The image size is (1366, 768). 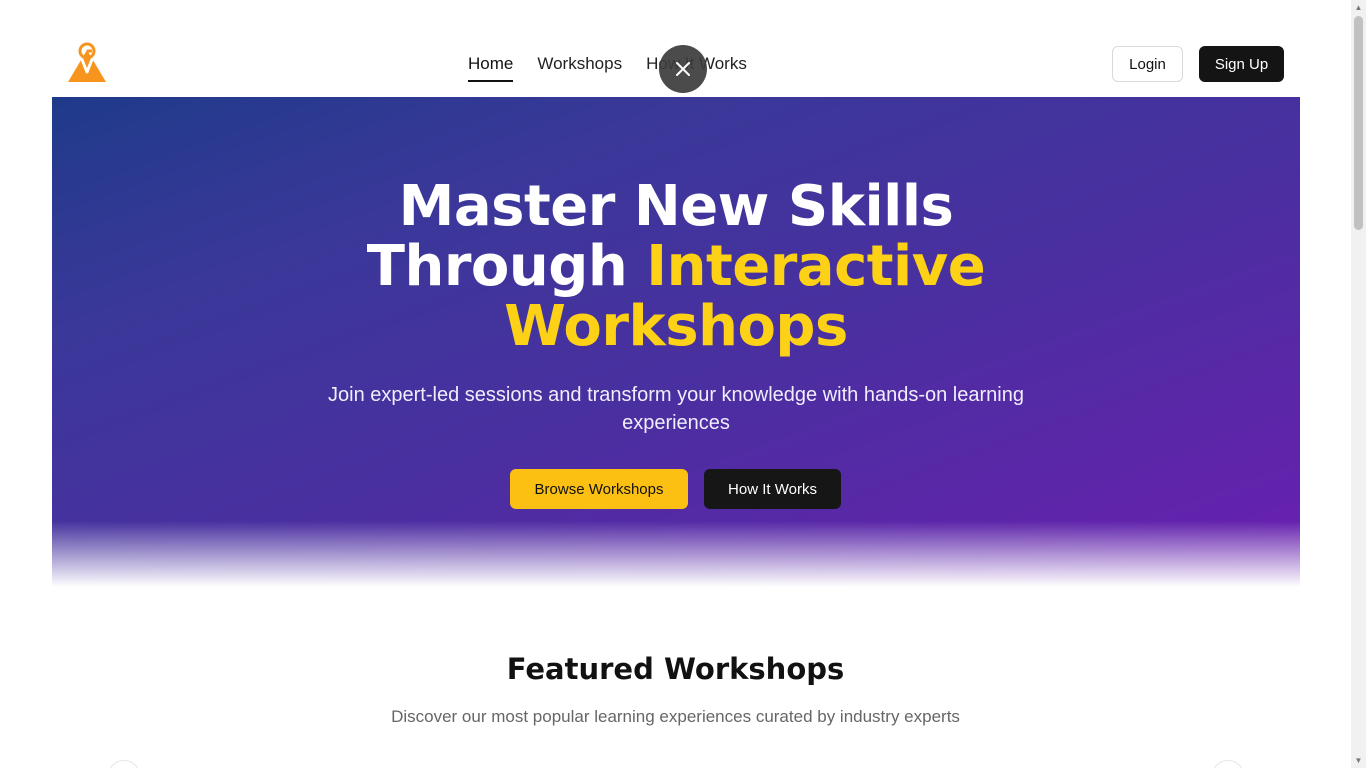 I want to click on scroll-up-icon: ▲, so click(x=1358, y=7).